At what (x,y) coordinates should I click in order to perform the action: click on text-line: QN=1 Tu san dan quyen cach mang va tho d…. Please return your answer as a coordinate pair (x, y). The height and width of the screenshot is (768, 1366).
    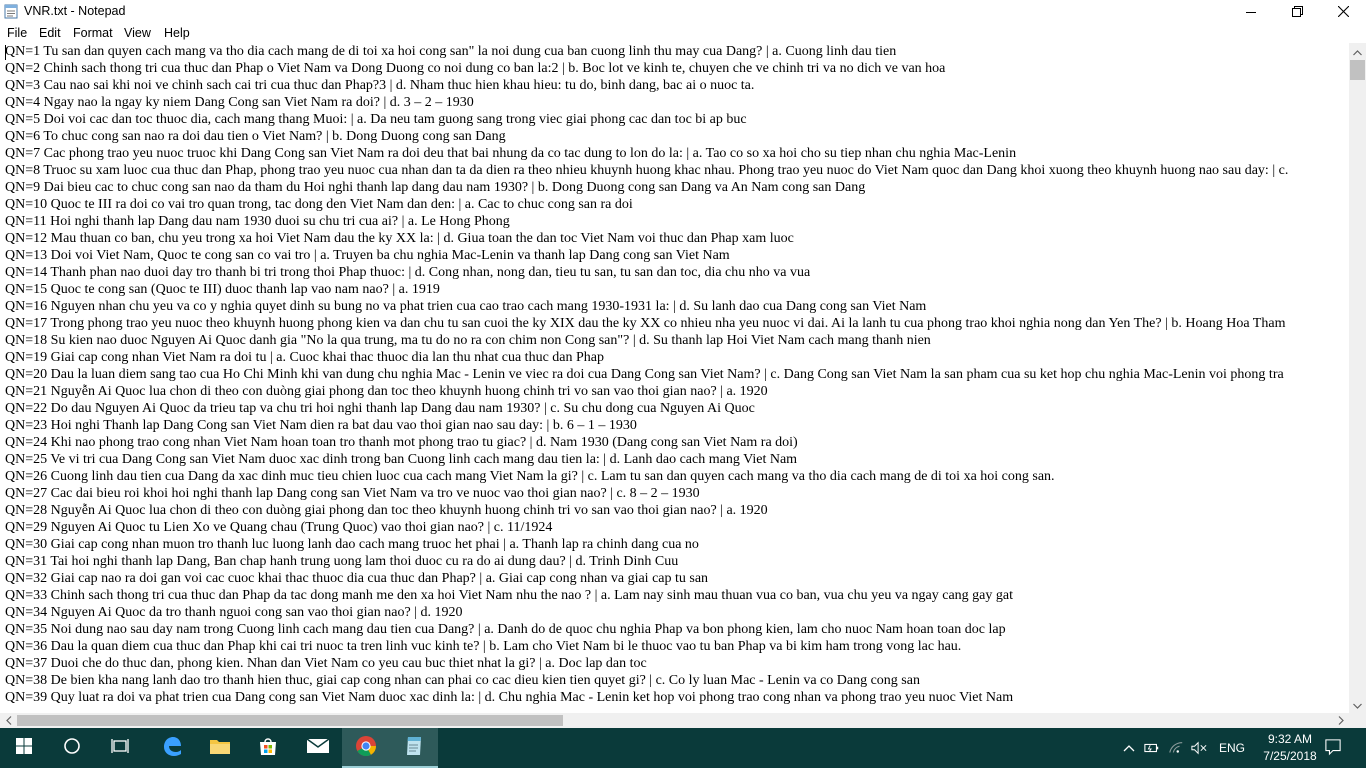
    Looking at the image, I should click on (451, 51).